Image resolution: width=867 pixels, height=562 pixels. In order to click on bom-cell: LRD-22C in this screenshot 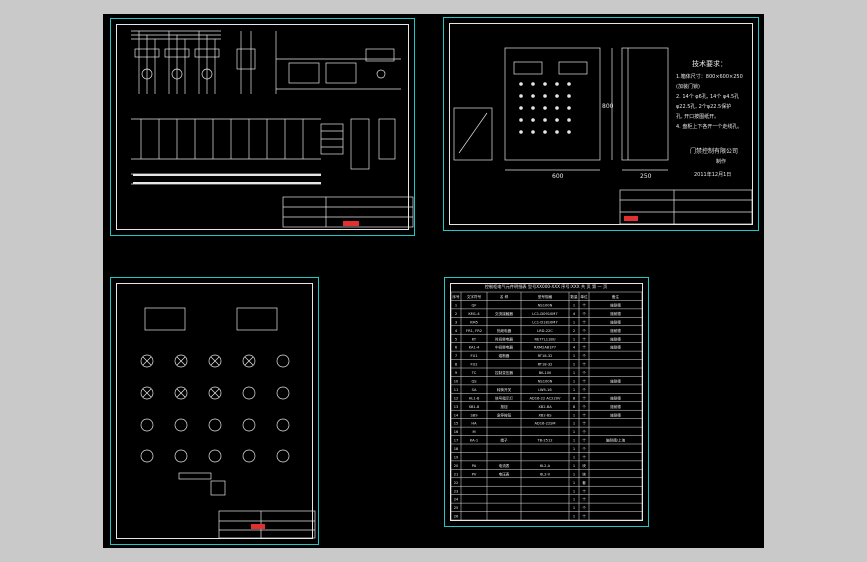, I will do `click(545, 331)`.